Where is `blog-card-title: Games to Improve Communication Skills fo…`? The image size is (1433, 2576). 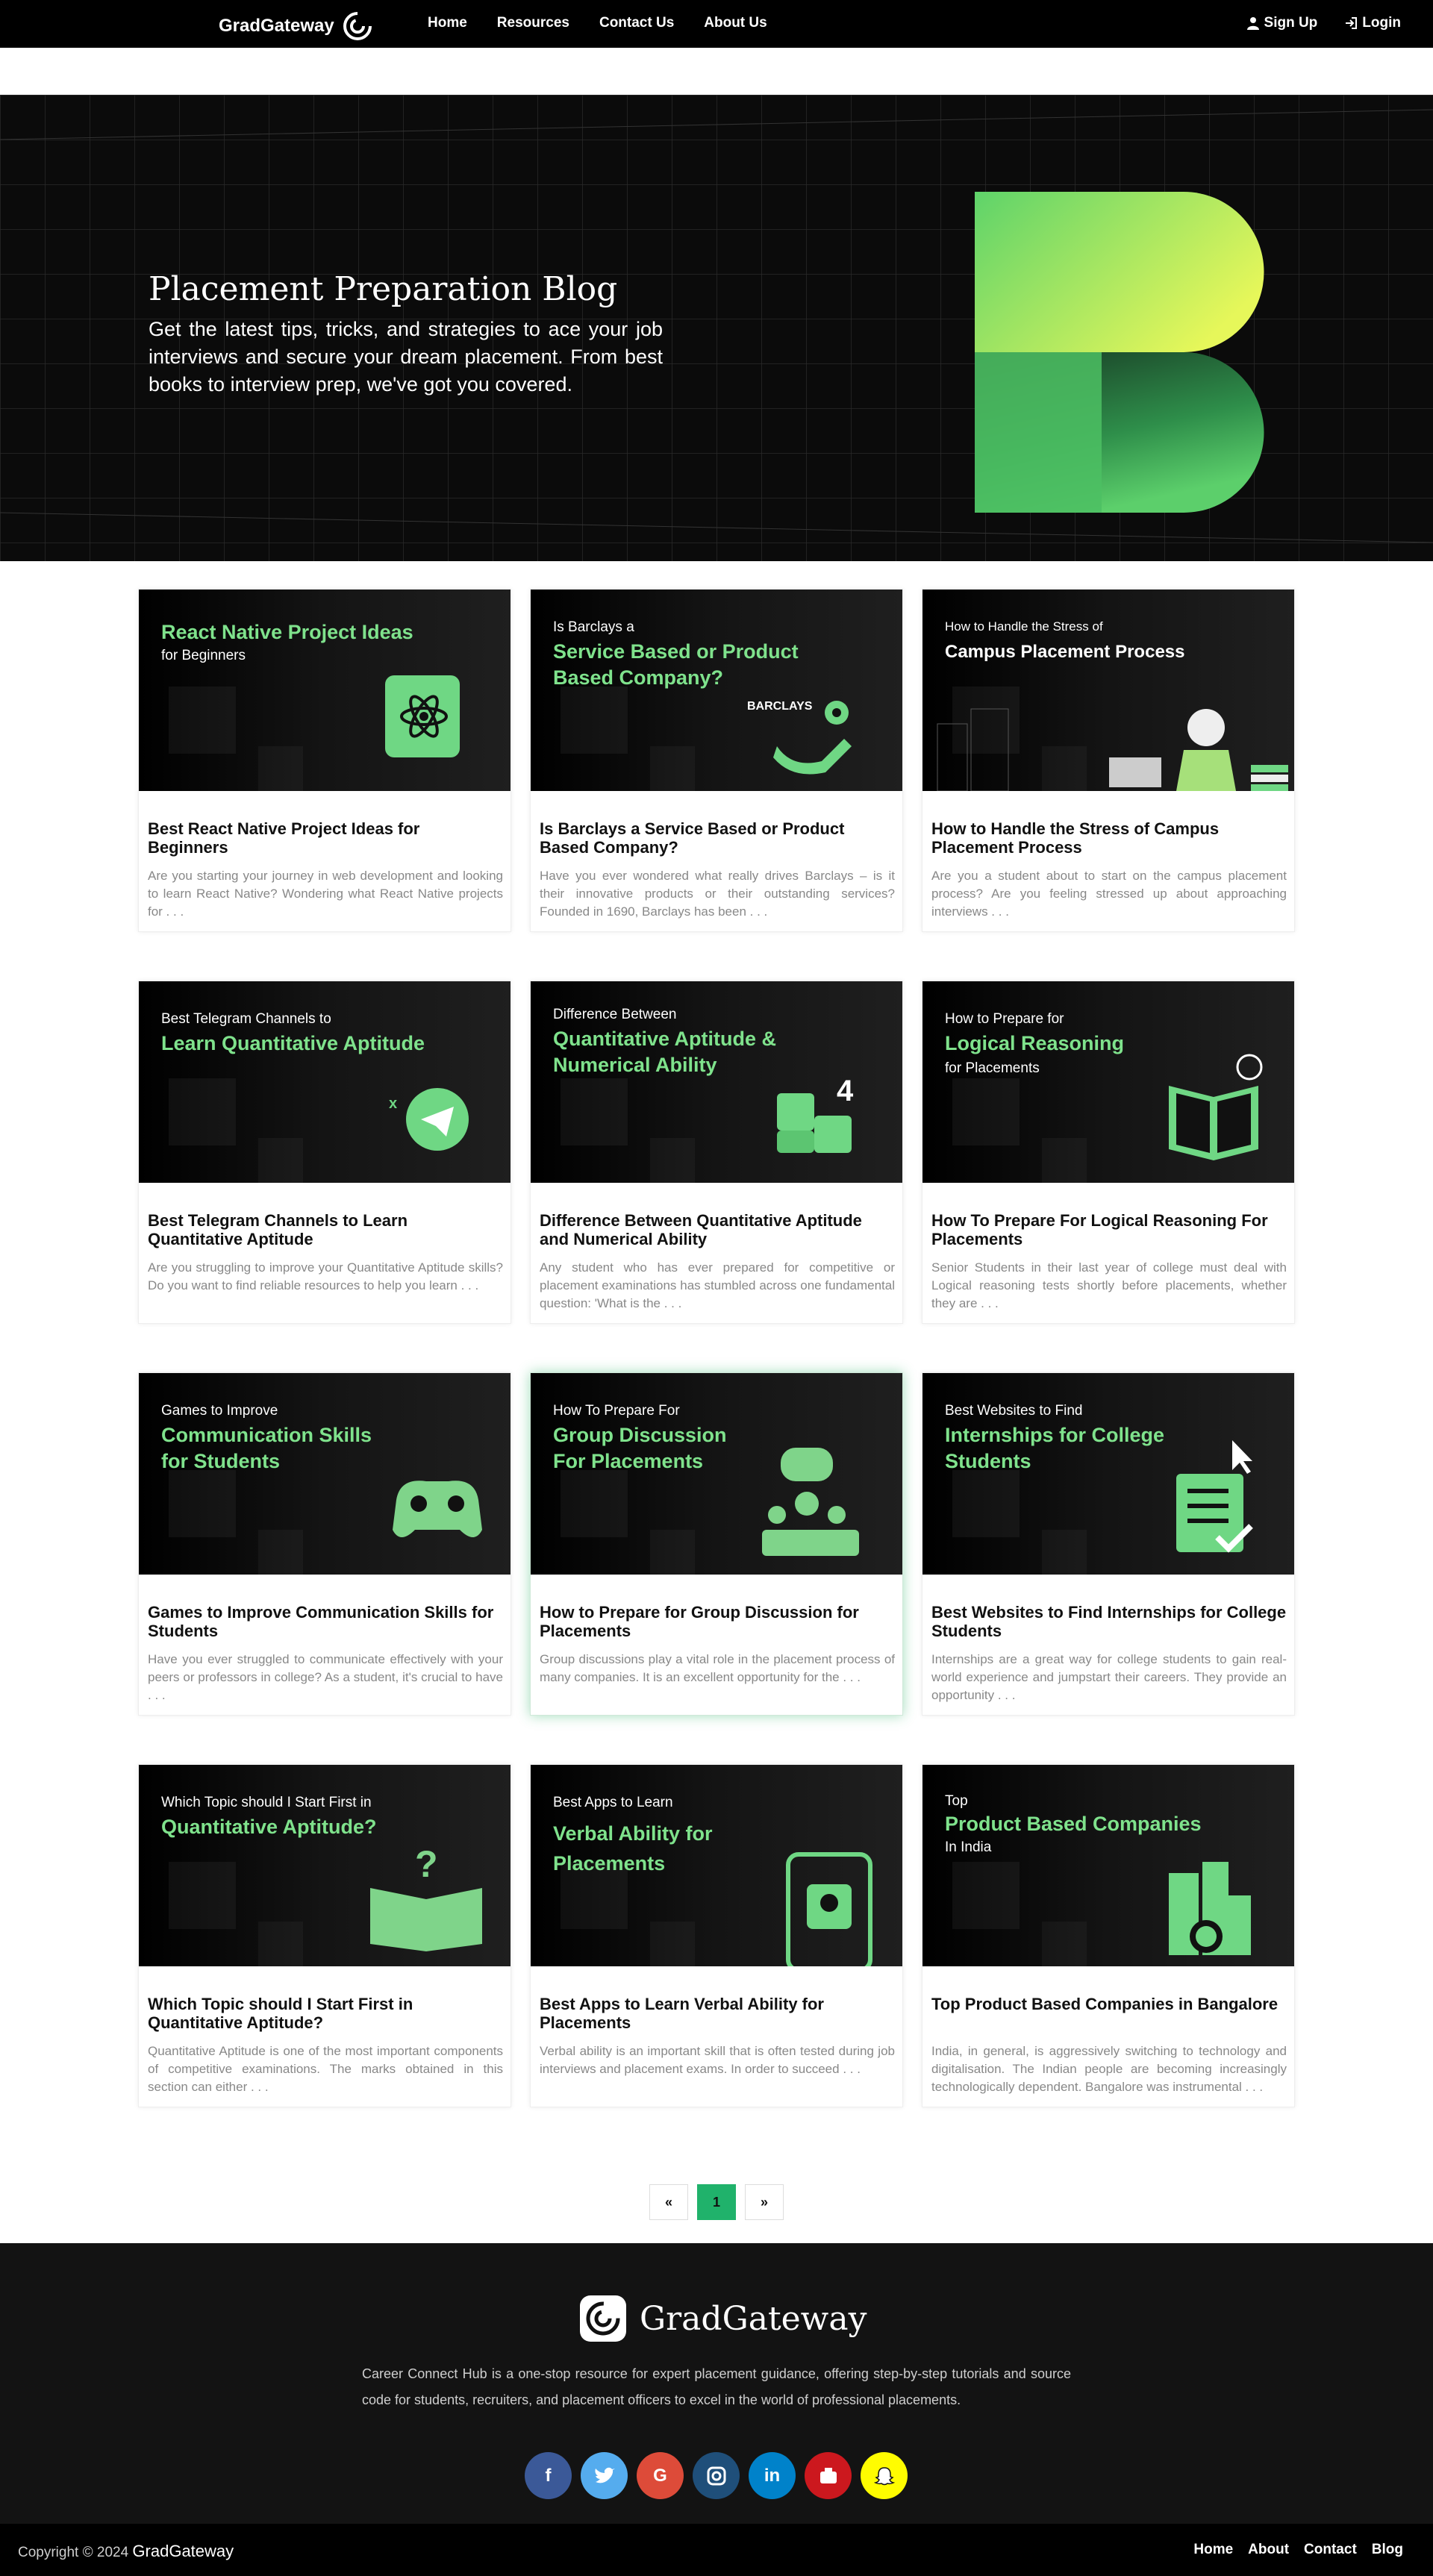
blog-card-title: Games to Improve Communication Skills fo… is located at coordinates (325, 1621).